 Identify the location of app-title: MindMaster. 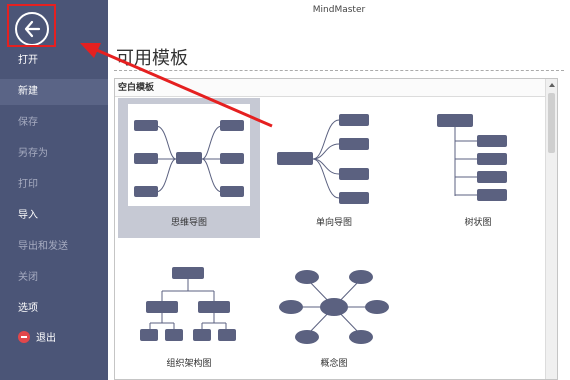
(339, 10).